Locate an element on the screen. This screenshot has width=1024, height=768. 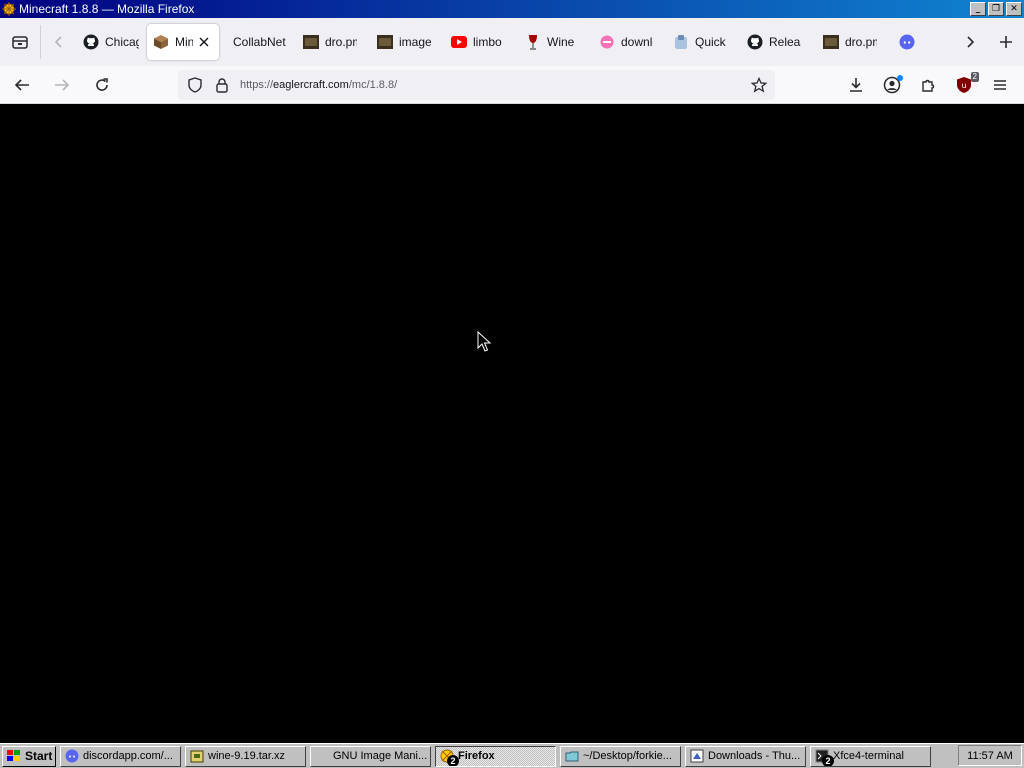
chevron-right-icon is located at coordinates (971, 42).